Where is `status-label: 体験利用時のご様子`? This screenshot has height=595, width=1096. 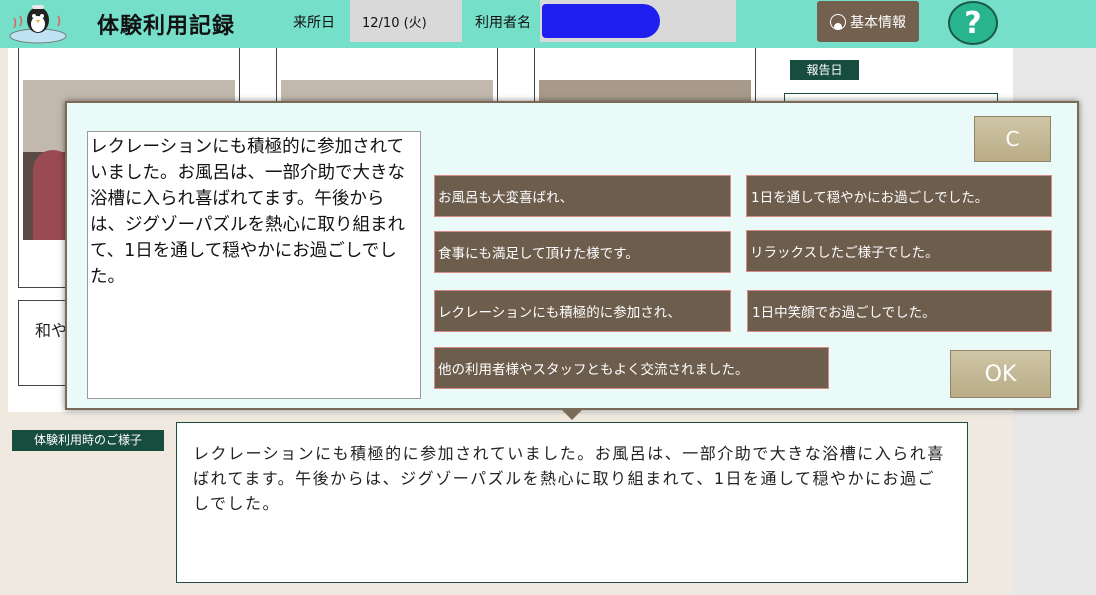 status-label: 体験利用時のご様子 is located at coordinates (88, 440).